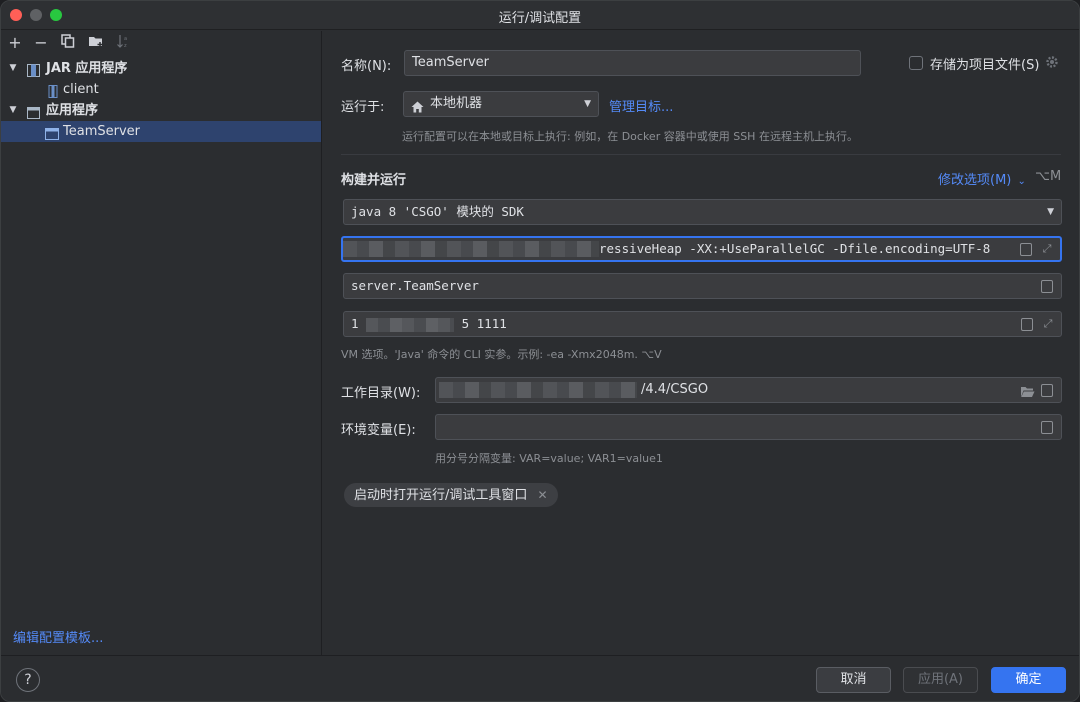  What do you see at coordinates (125, 39) in the screenshot?
I see `svg-text: a` at bounding box center [125, 39].